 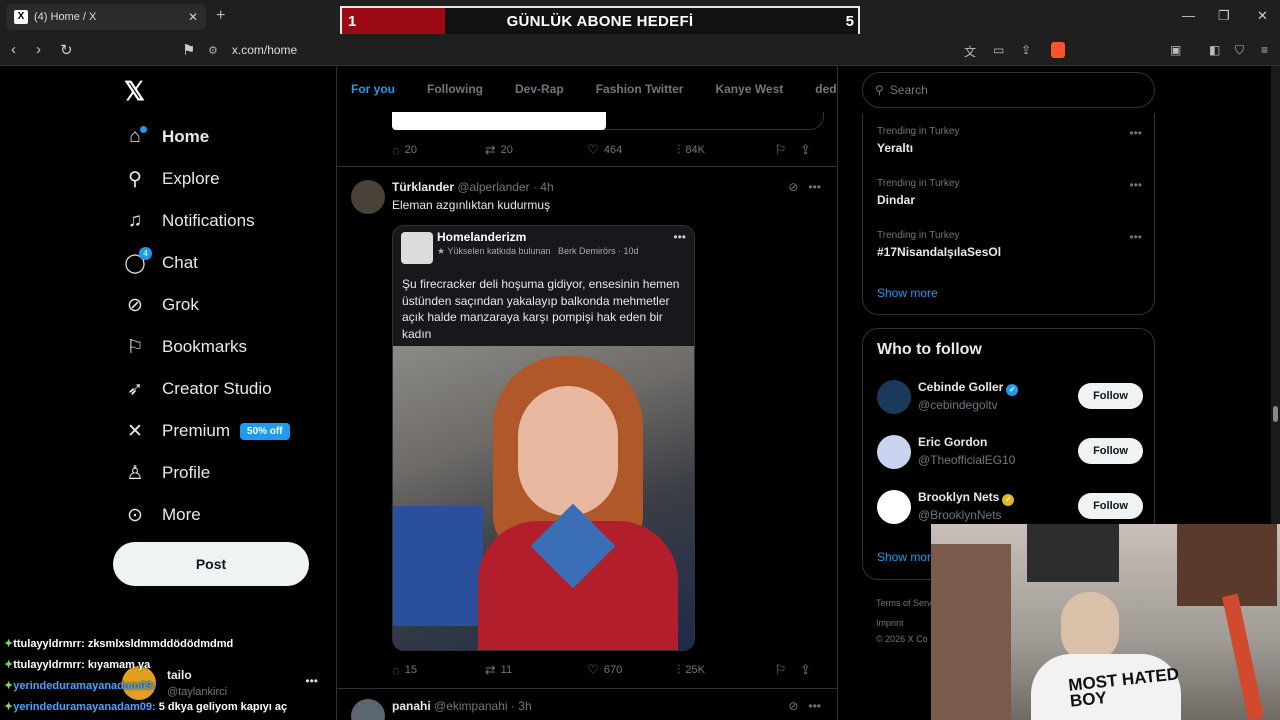 I want to click on sidebar-item-bookmarks: ⚐ Bookmarks, so click(x=227, y=347).